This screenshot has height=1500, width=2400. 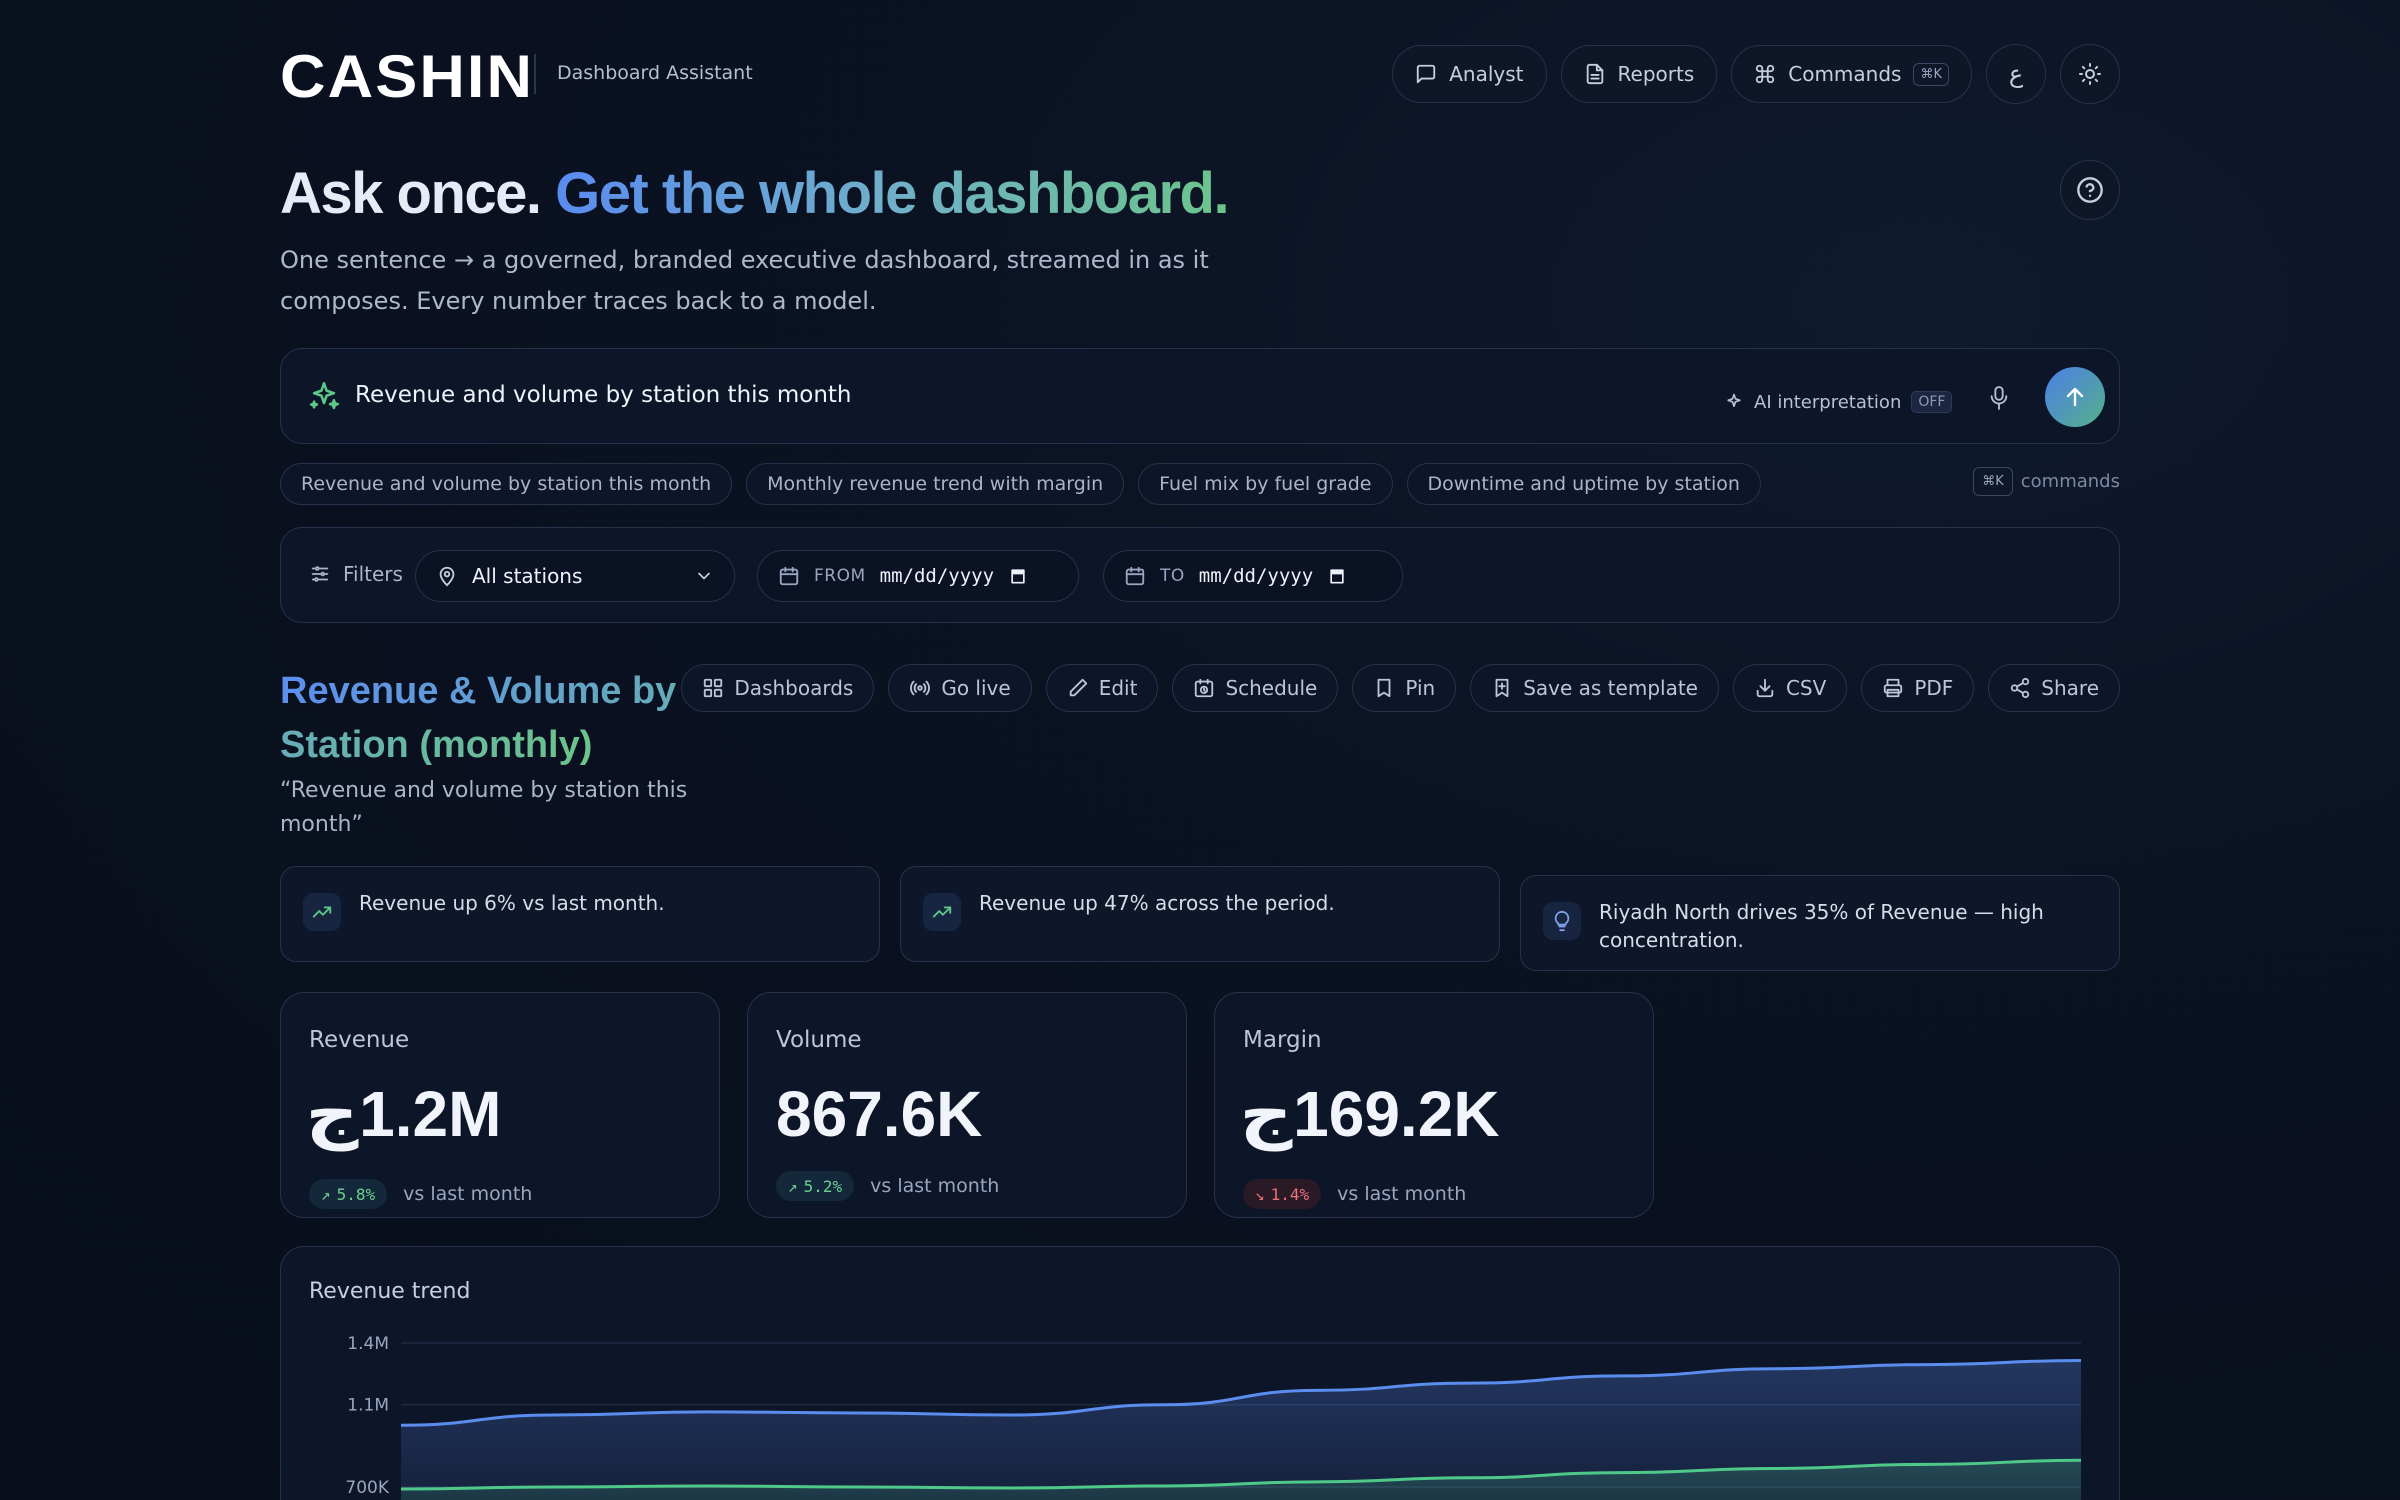 I want to click on arrow-up-icon, so click(x=2075, y=397).